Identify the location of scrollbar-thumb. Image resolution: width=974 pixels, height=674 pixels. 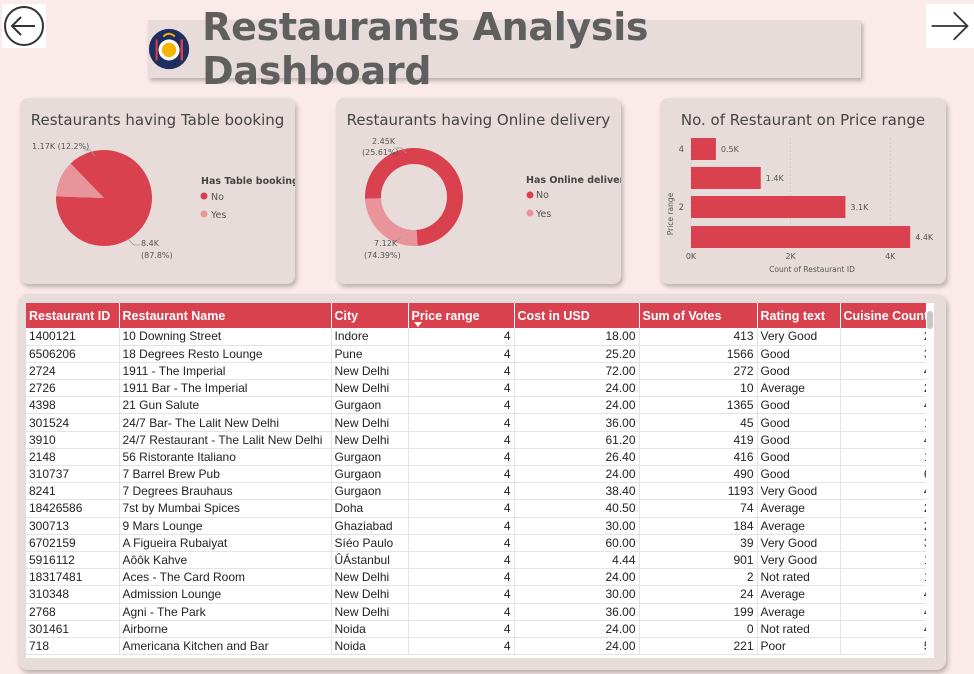
(930, 320).